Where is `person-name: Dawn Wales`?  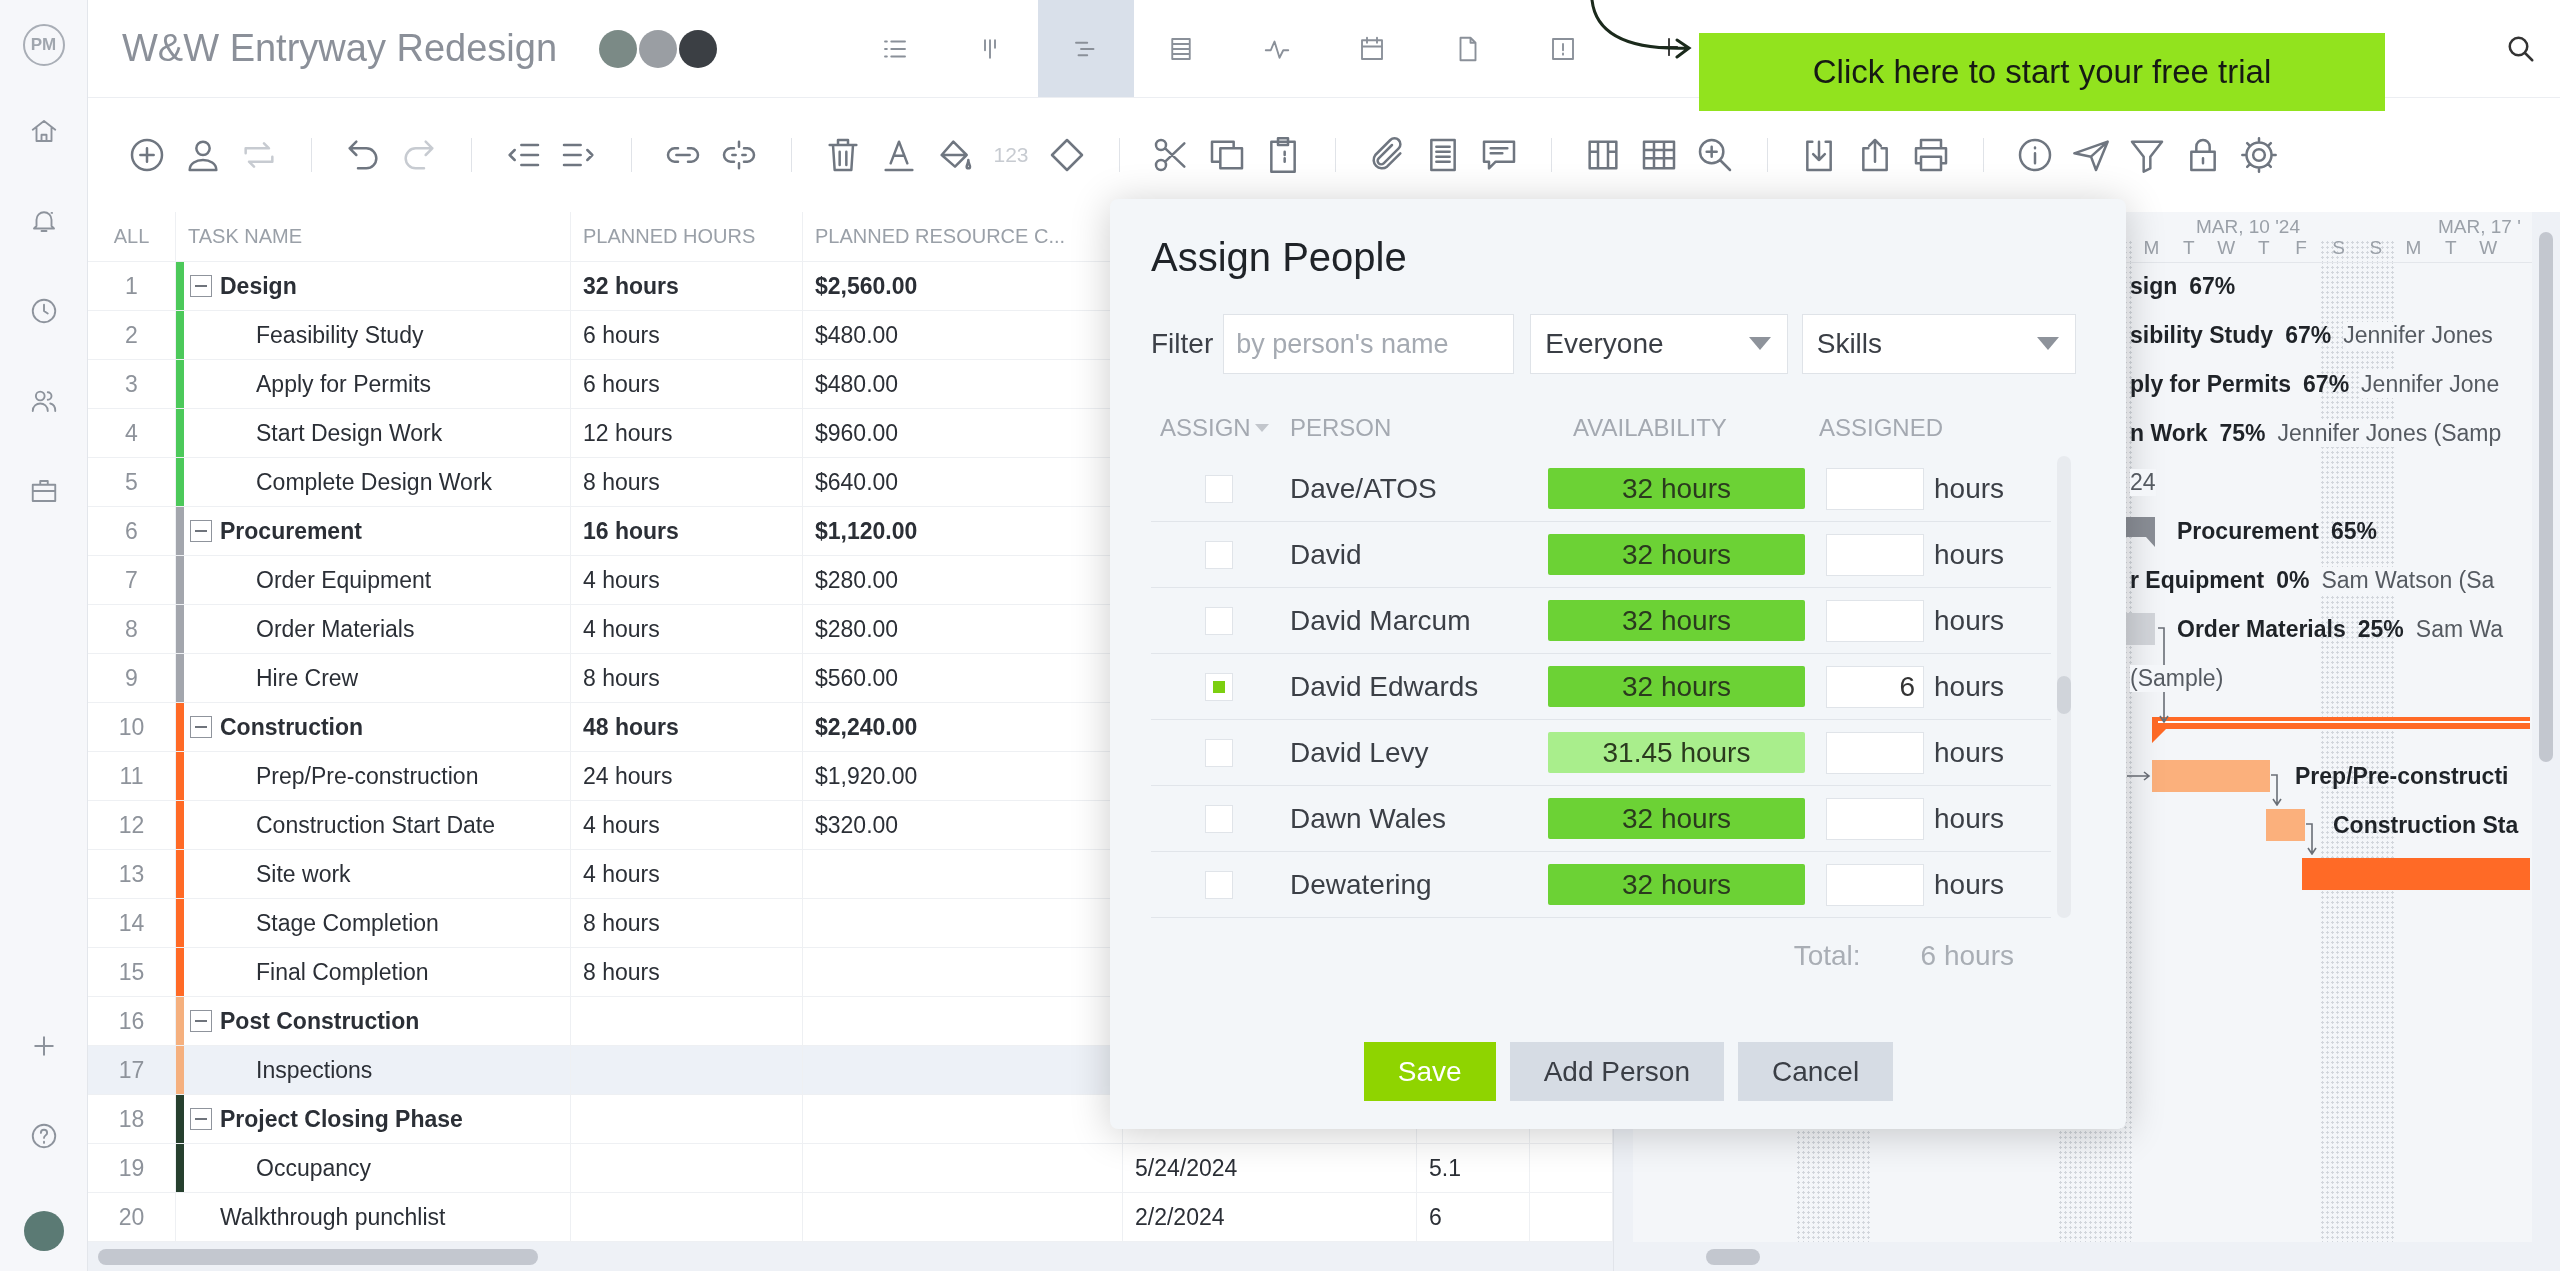
person-name: Dawn Wales is located at coordinates (1369, 818).